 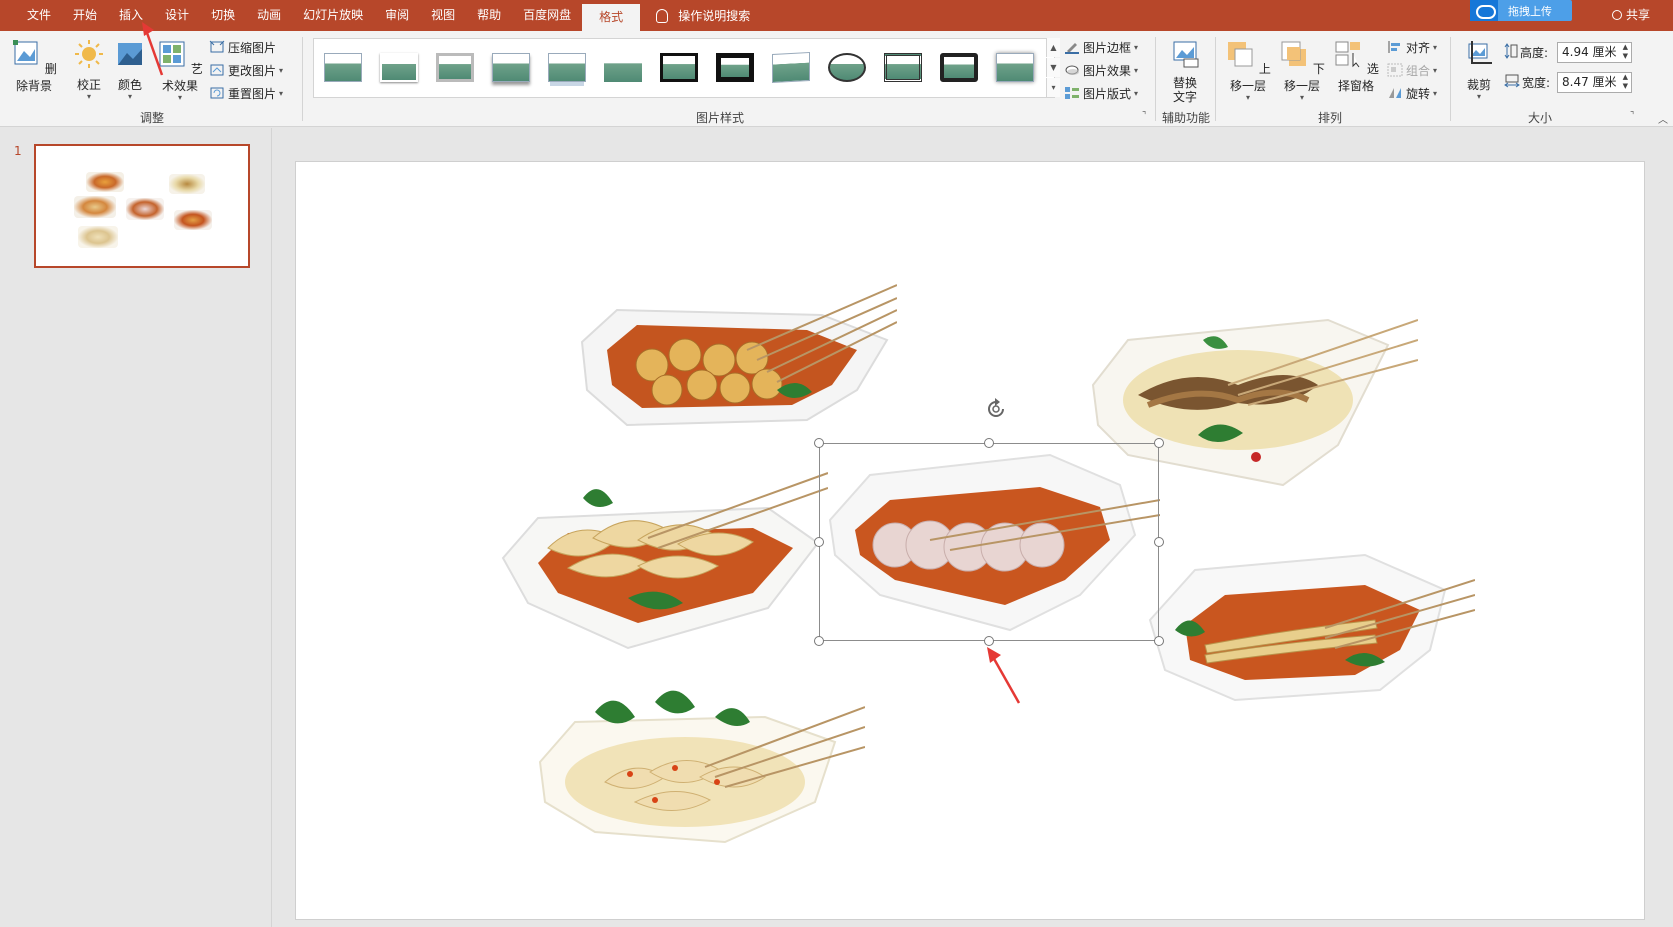 What do you see at coordinates (397, 15) in the screenshot?
I see `tab-review: 审阅` at bounding box center [397, 15].